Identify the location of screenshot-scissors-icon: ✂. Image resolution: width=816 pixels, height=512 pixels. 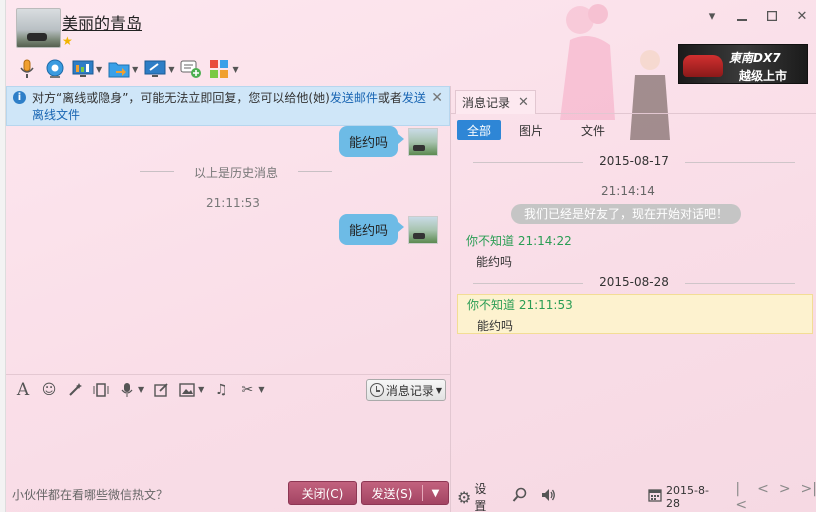
(247, 390).